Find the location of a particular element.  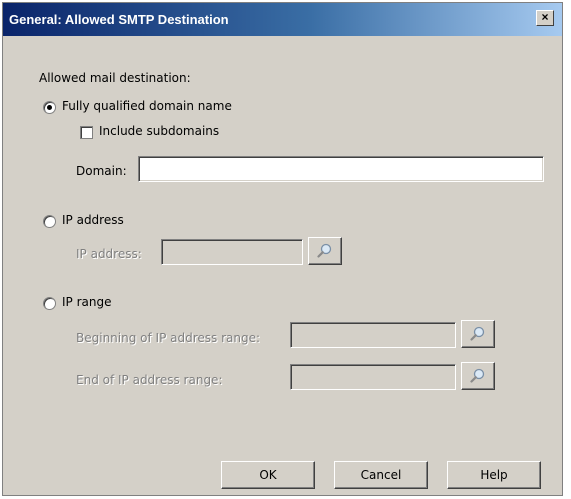

include-subdomains-label: Include subdomains is located at coordinates (159, 131).